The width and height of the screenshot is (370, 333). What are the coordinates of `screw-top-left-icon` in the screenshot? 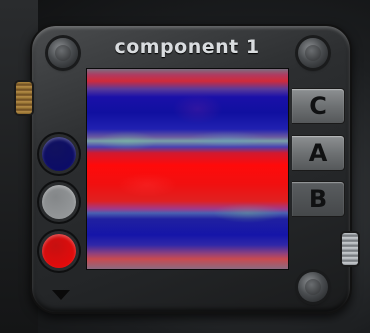 It's located at (63, 53).